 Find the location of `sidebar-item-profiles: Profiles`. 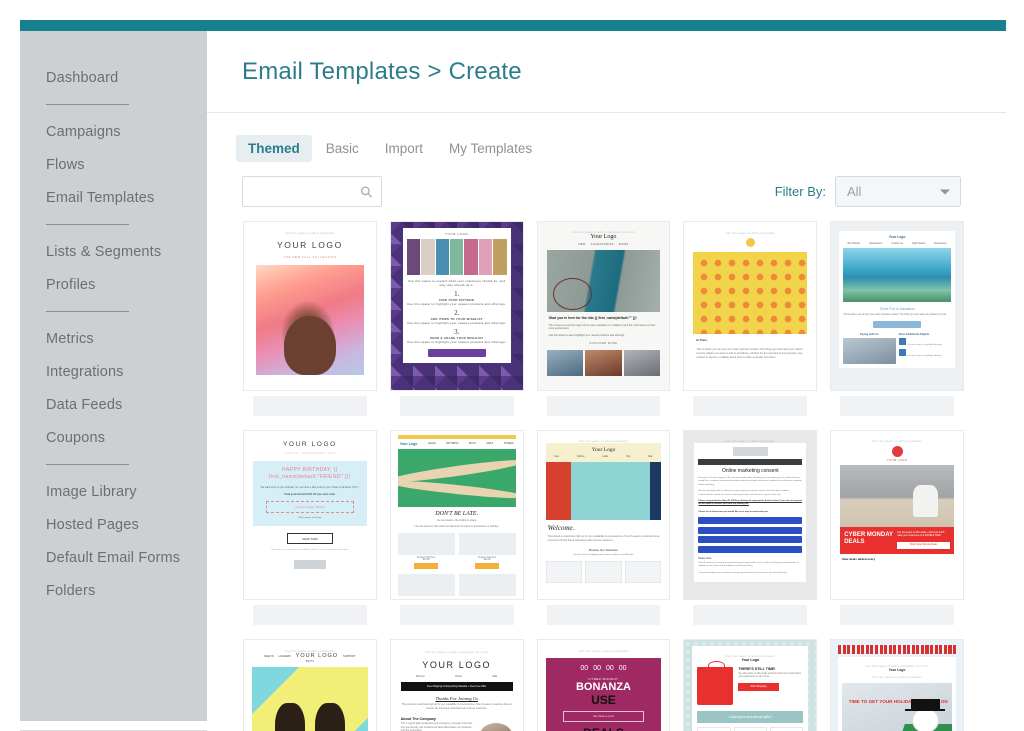

sidebar-item-profiles: Profiles is located at coordinates (113, 284).